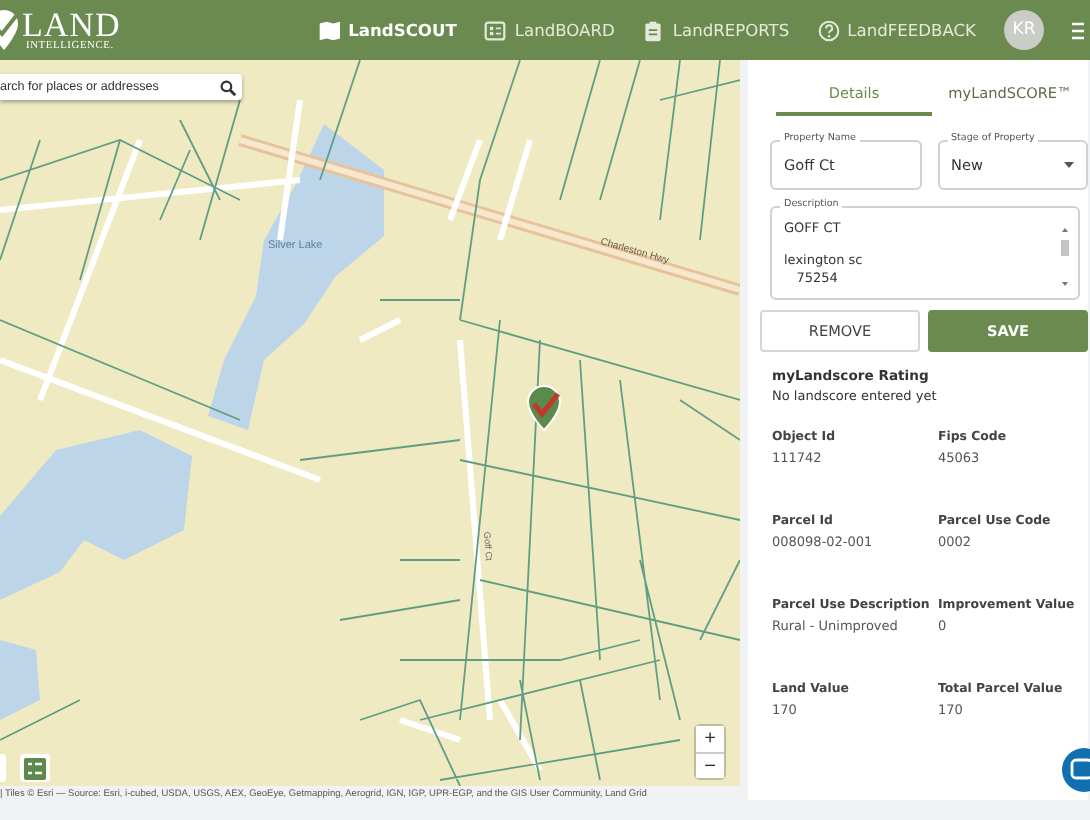 The image size is (1090, 820). Describe the element at coordinates (71, 24) in the screenshot. I see `logo-name: LAND` at that location.